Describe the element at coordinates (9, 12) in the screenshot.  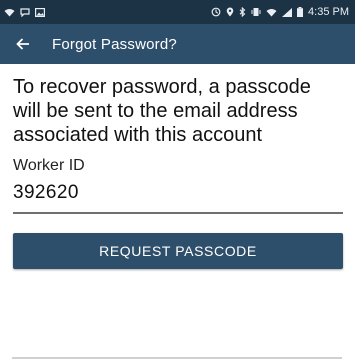
I see `wifi-icon` at that location.